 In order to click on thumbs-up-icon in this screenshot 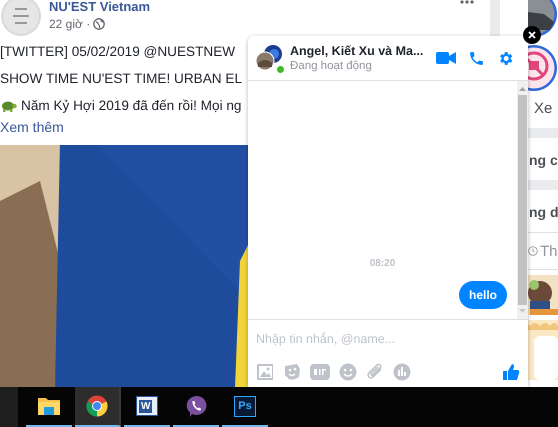, I will do `click(511, 372)`.